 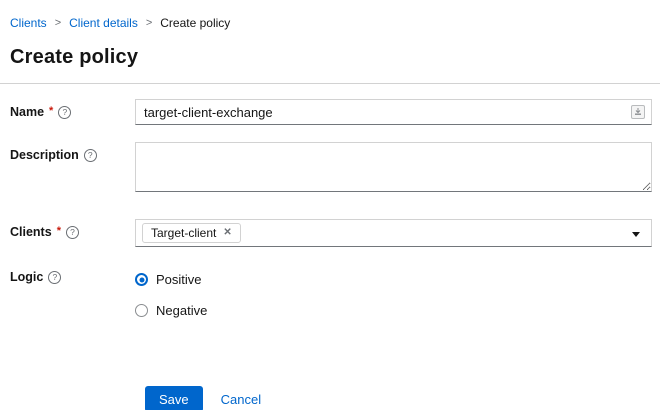 What do you see at coordinates (28, 23) in the screenshot?
I see `breadcrumb-link-clients: Clients` at bounding box center [28, 23].